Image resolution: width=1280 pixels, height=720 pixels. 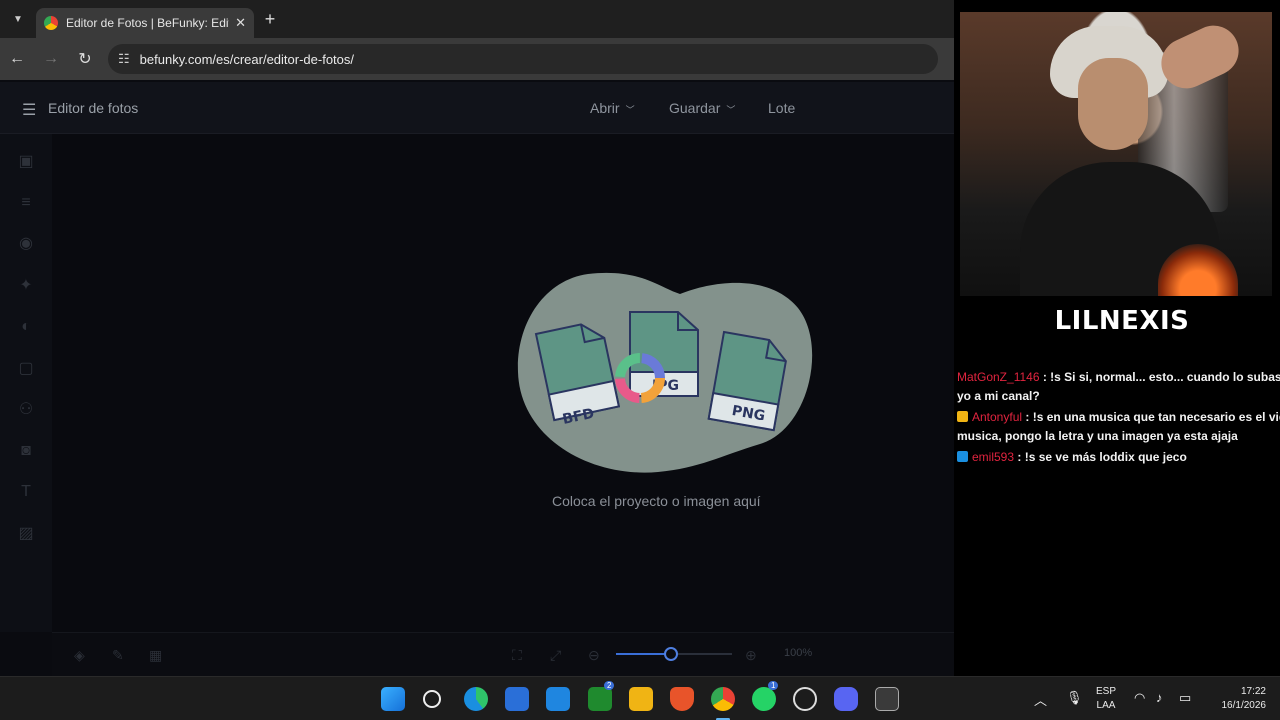 What do you see at coordinates (1105, 691) in the screenshot?
I see `language-code: ESP` at bounding box center [1105, 691].